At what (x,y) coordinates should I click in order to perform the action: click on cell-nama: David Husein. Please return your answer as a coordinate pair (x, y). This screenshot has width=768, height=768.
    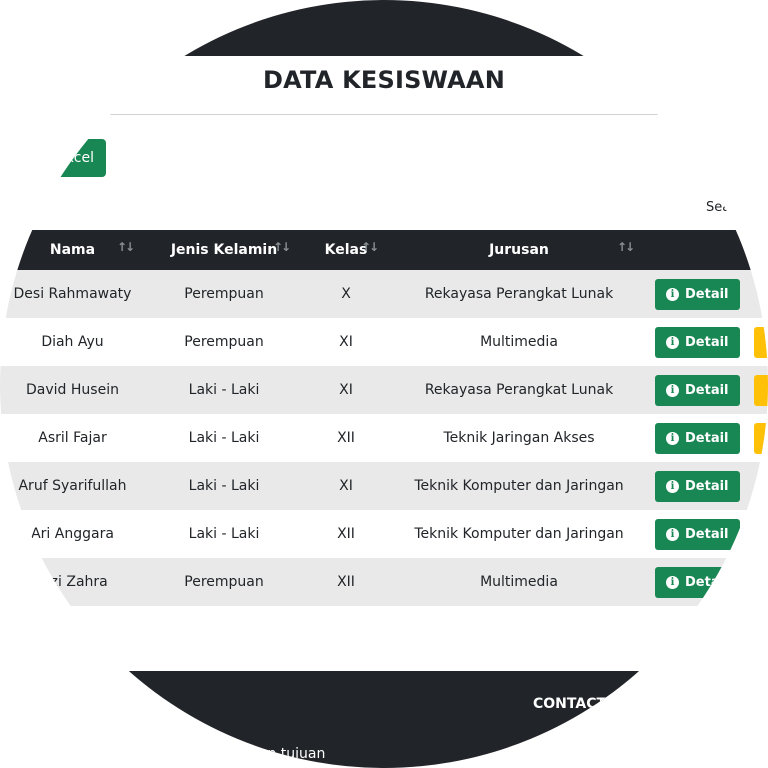
    Looking at the image, I should click on (72, 390).